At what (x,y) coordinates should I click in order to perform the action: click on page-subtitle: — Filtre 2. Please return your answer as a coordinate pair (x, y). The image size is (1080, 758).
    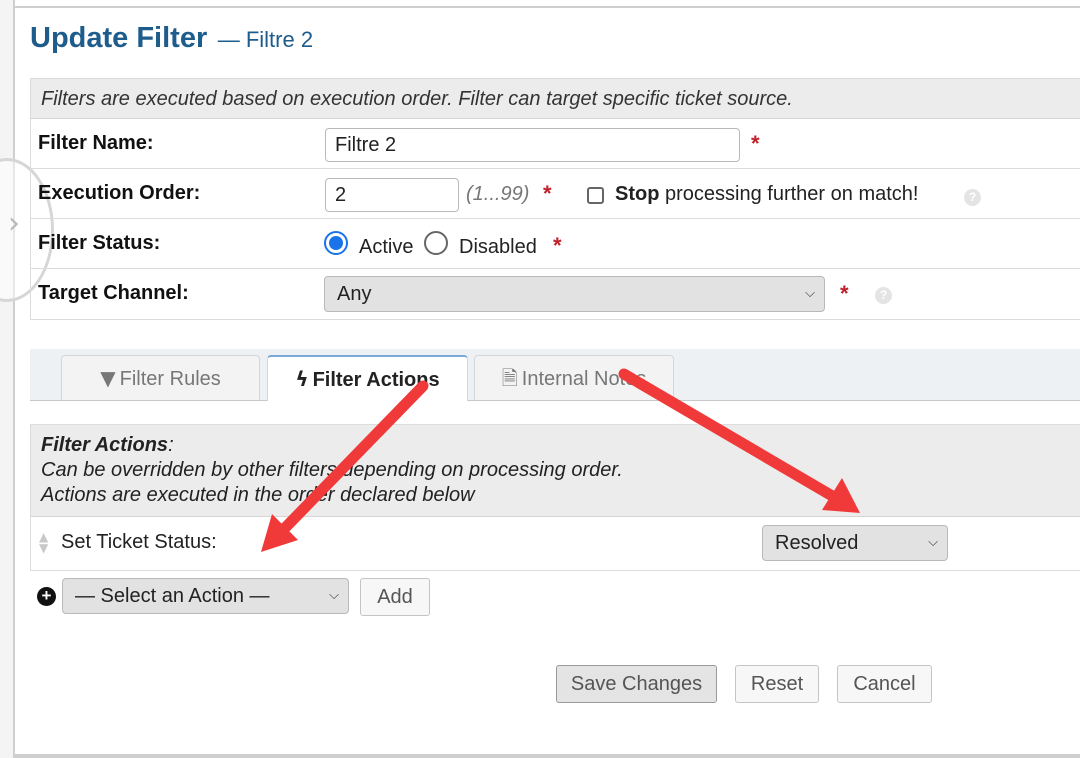
    Looking at the image, I should click on (265, 39).